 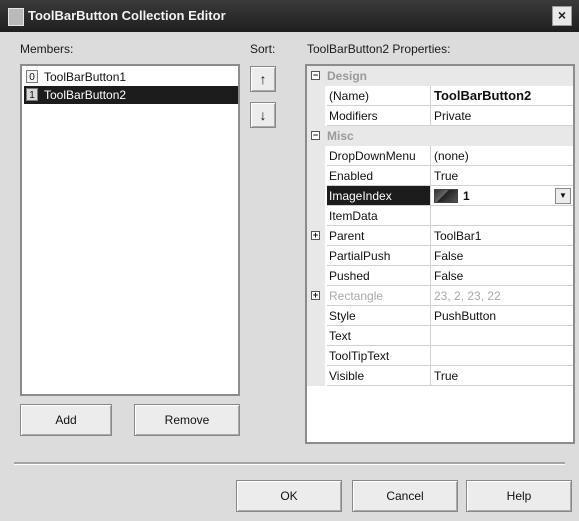 I want to click on close-button: ×, so click(x=562, y=16).